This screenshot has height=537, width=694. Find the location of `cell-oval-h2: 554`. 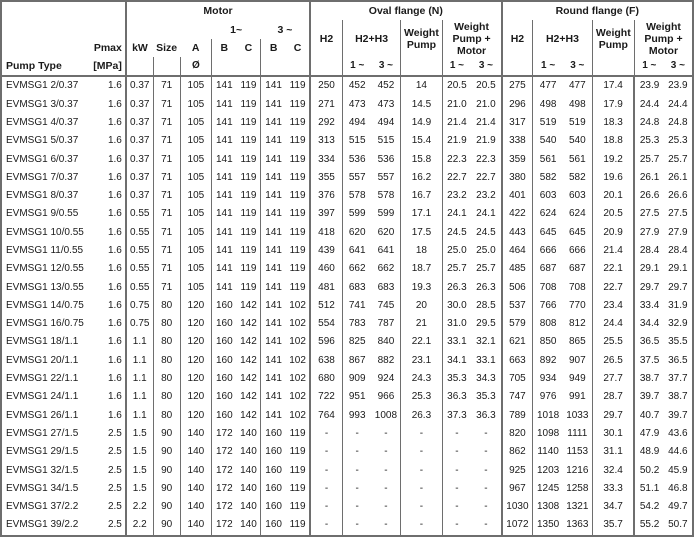

cell-oval-h2: 554 is located at coordinates (326, 324).